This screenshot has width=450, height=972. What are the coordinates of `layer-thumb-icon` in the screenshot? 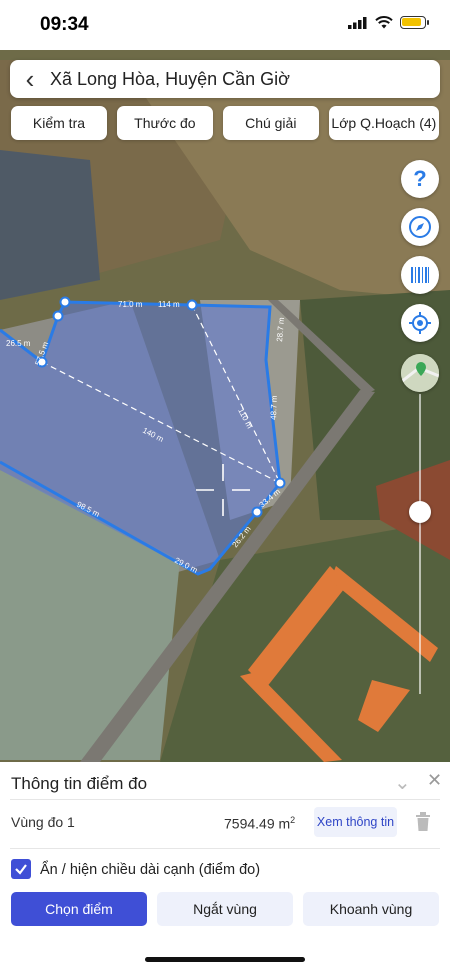 It's located at (420, 373).